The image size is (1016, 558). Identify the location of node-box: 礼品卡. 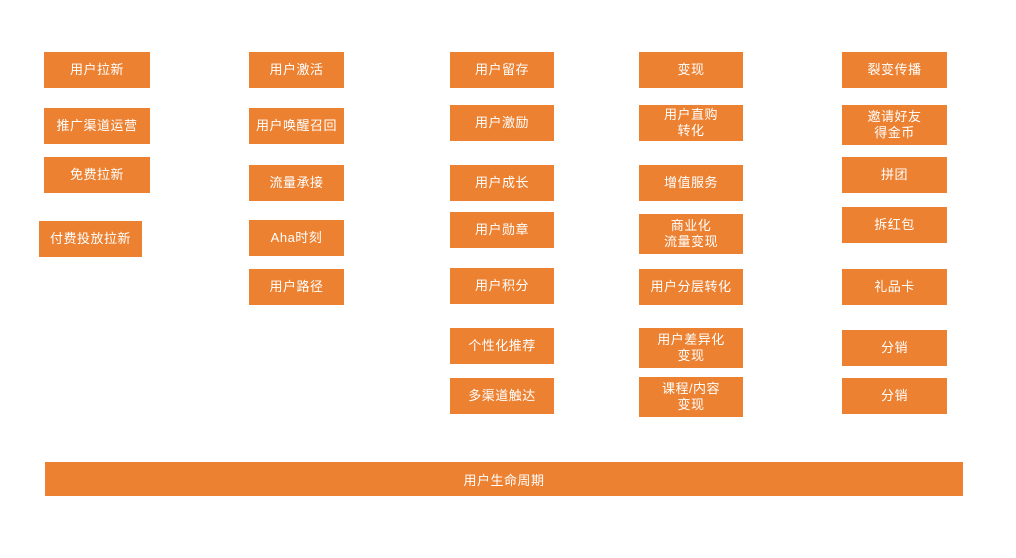
(894, 287).